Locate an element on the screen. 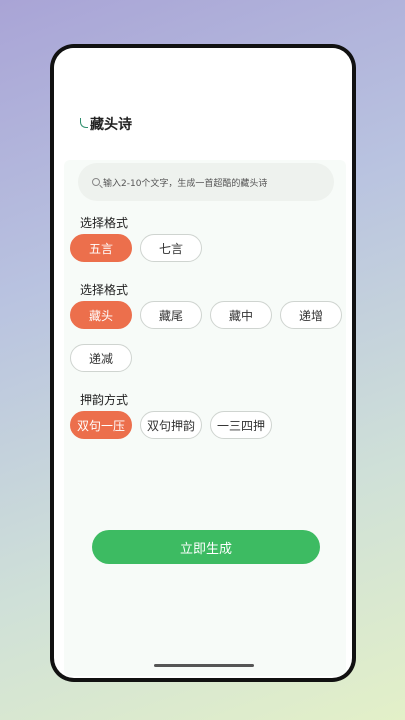  format-label-2: 选择格式 is located at coordinates (104, 290).